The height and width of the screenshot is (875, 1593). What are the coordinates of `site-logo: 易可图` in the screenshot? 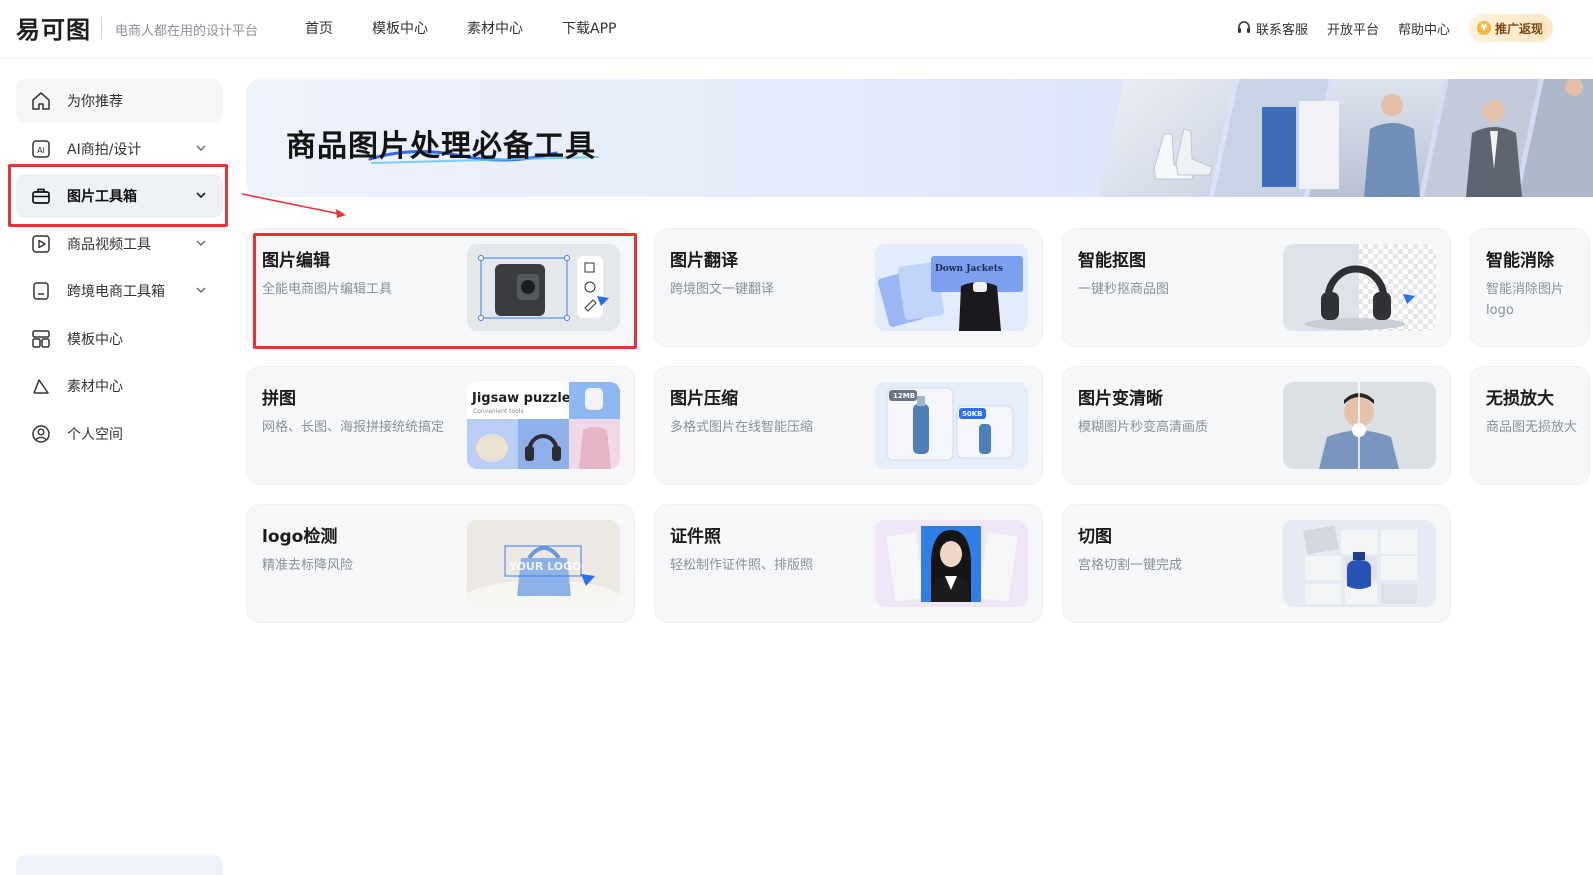 It's located at (53, 28).